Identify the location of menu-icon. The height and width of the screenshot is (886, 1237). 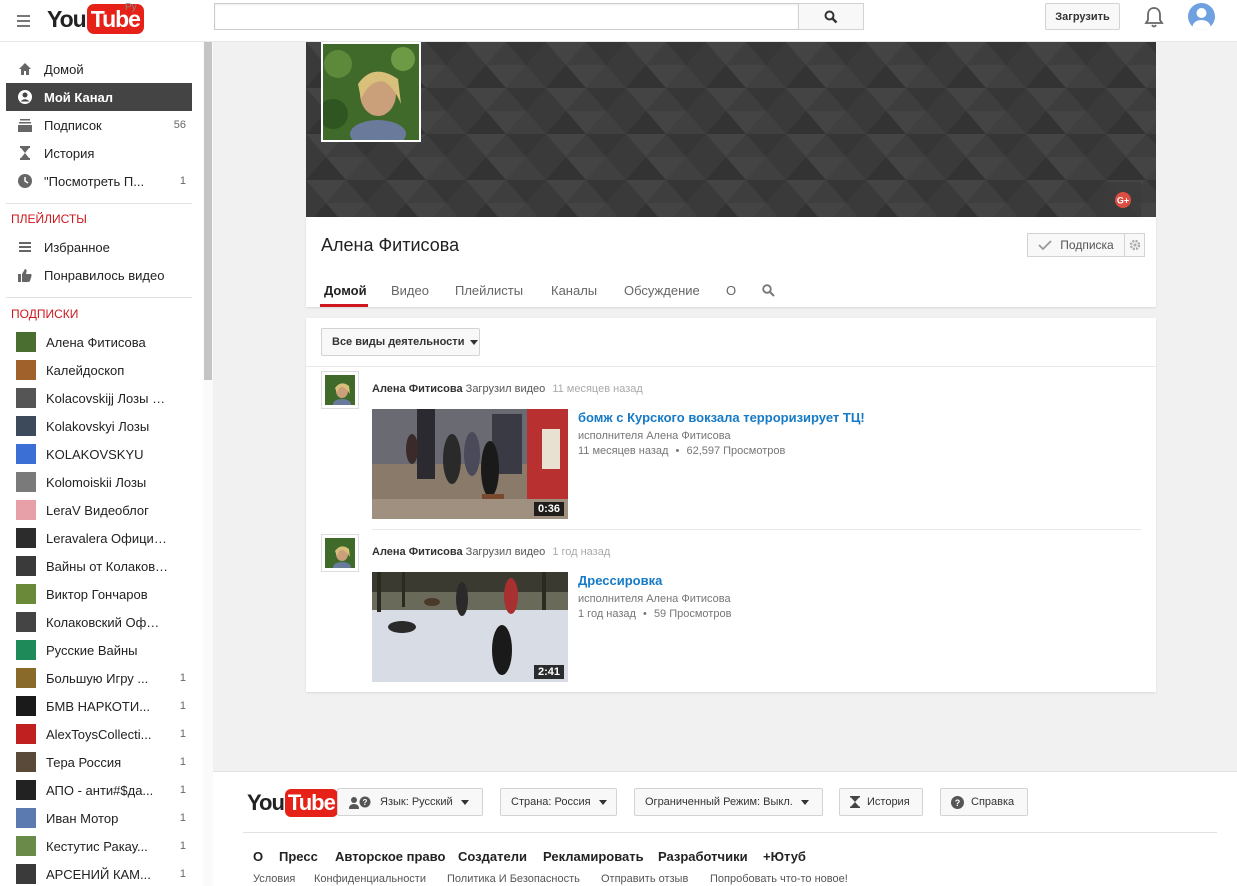
(25, 21).